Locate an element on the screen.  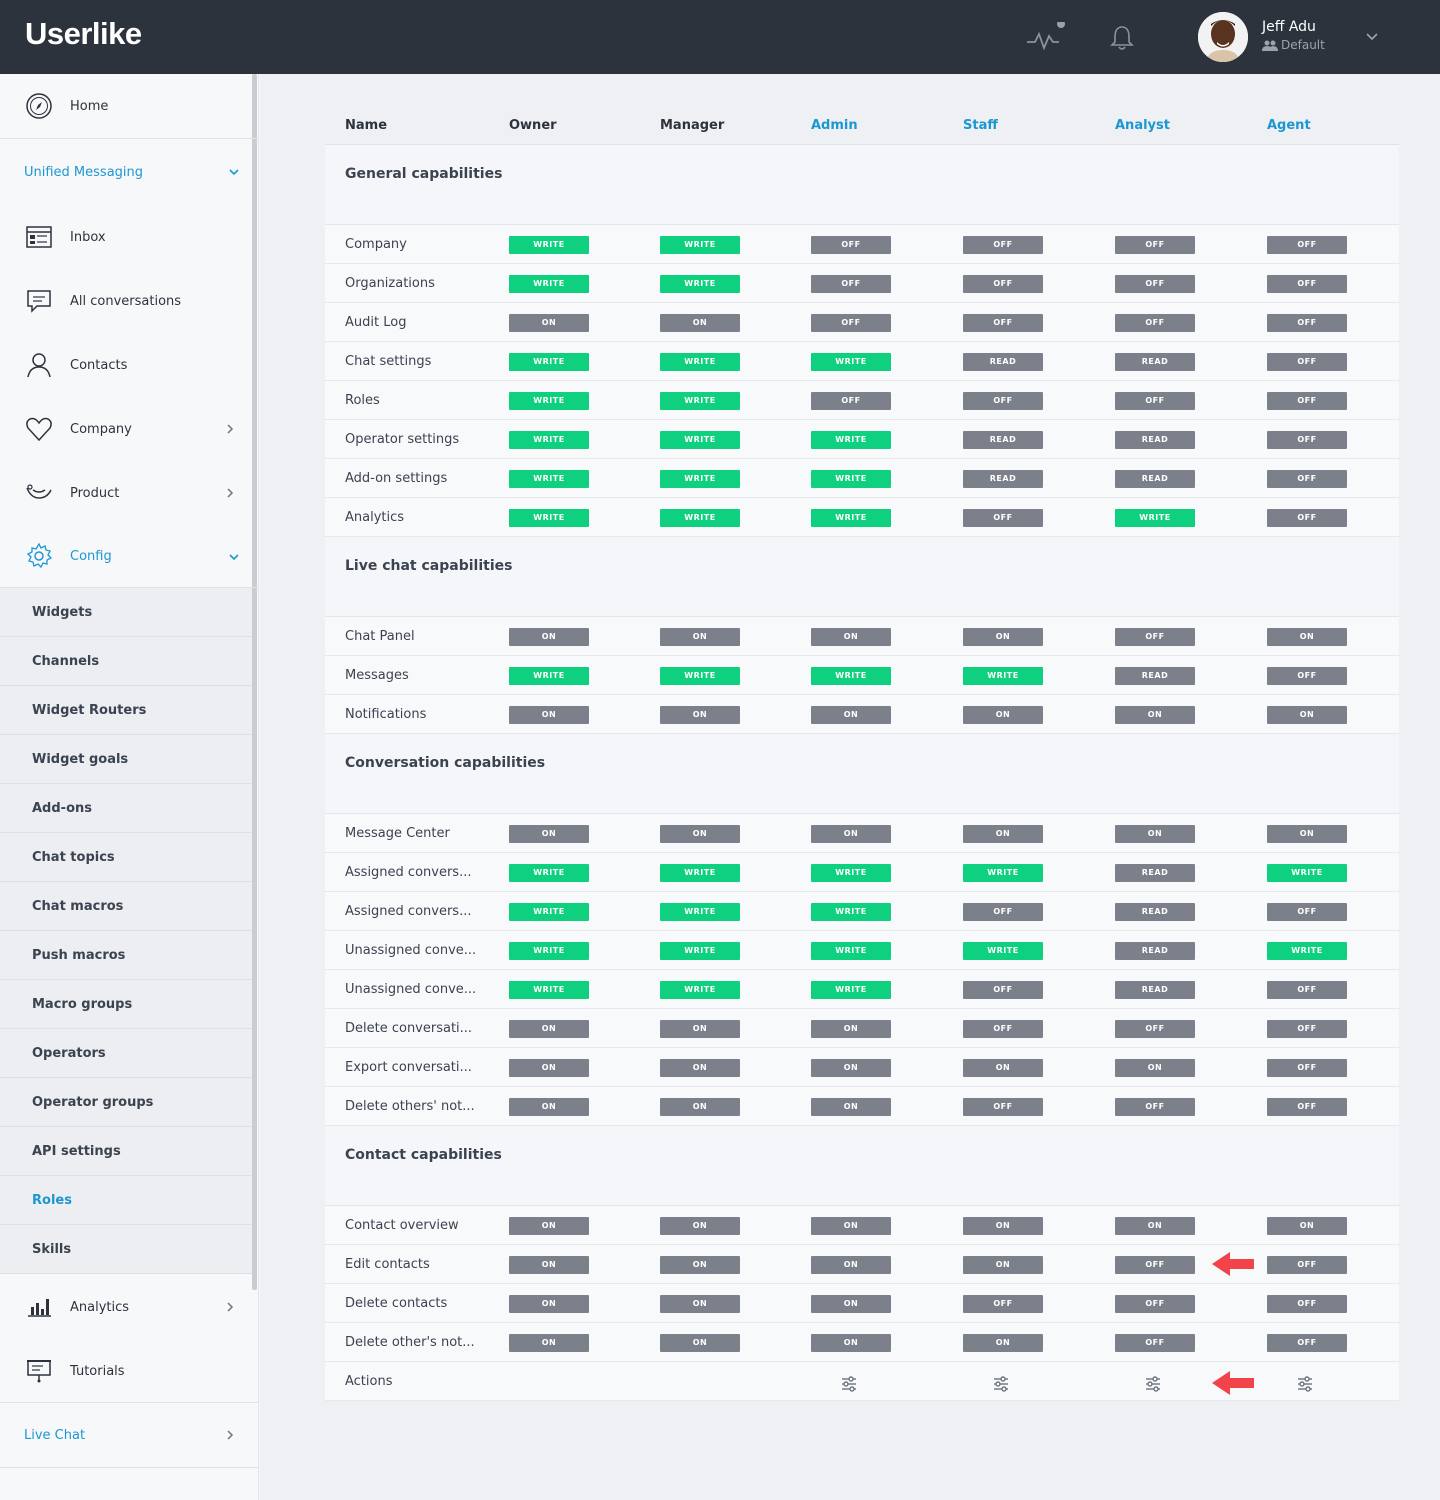
sidebar-subitem-chat-macros: Chat macros is located at coordinates (126, 906).